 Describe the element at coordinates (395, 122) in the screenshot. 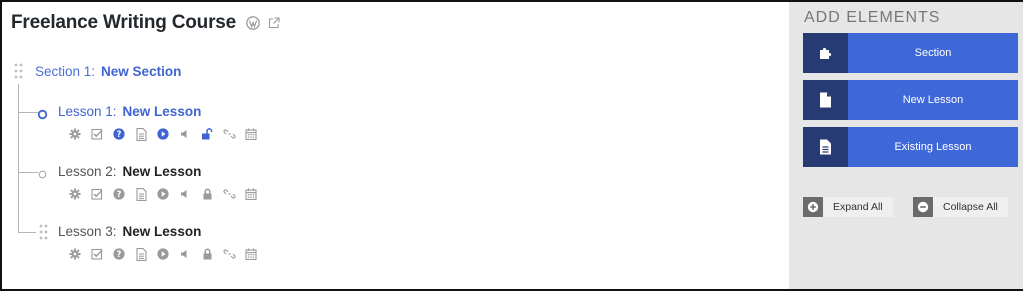

I see `lesson-row: Lesson 1: New Lesson ?` at that location.